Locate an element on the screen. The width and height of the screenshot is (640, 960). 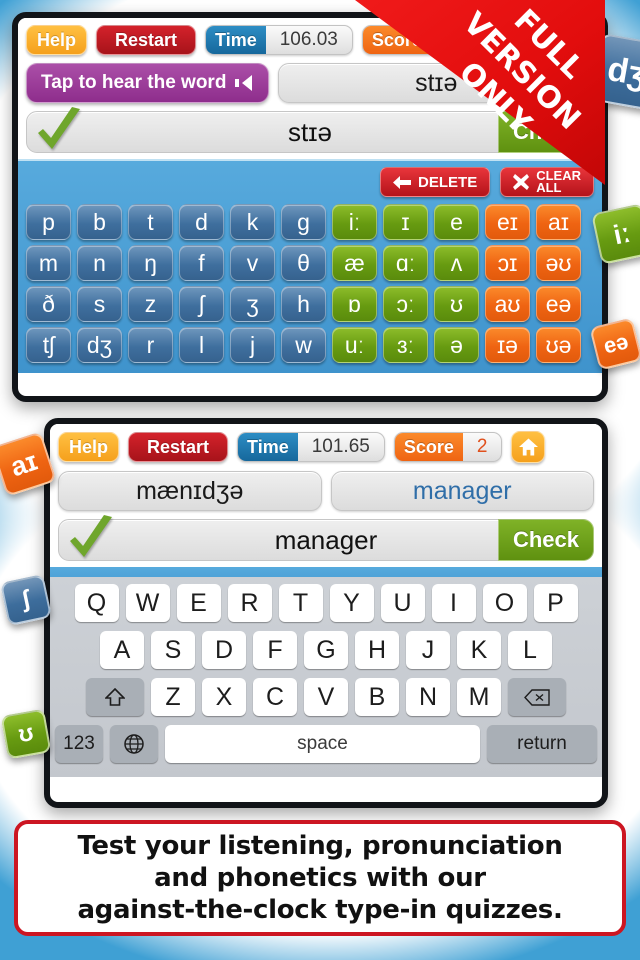
phonetic-key: ɪə is located at coordinates (507, 345).